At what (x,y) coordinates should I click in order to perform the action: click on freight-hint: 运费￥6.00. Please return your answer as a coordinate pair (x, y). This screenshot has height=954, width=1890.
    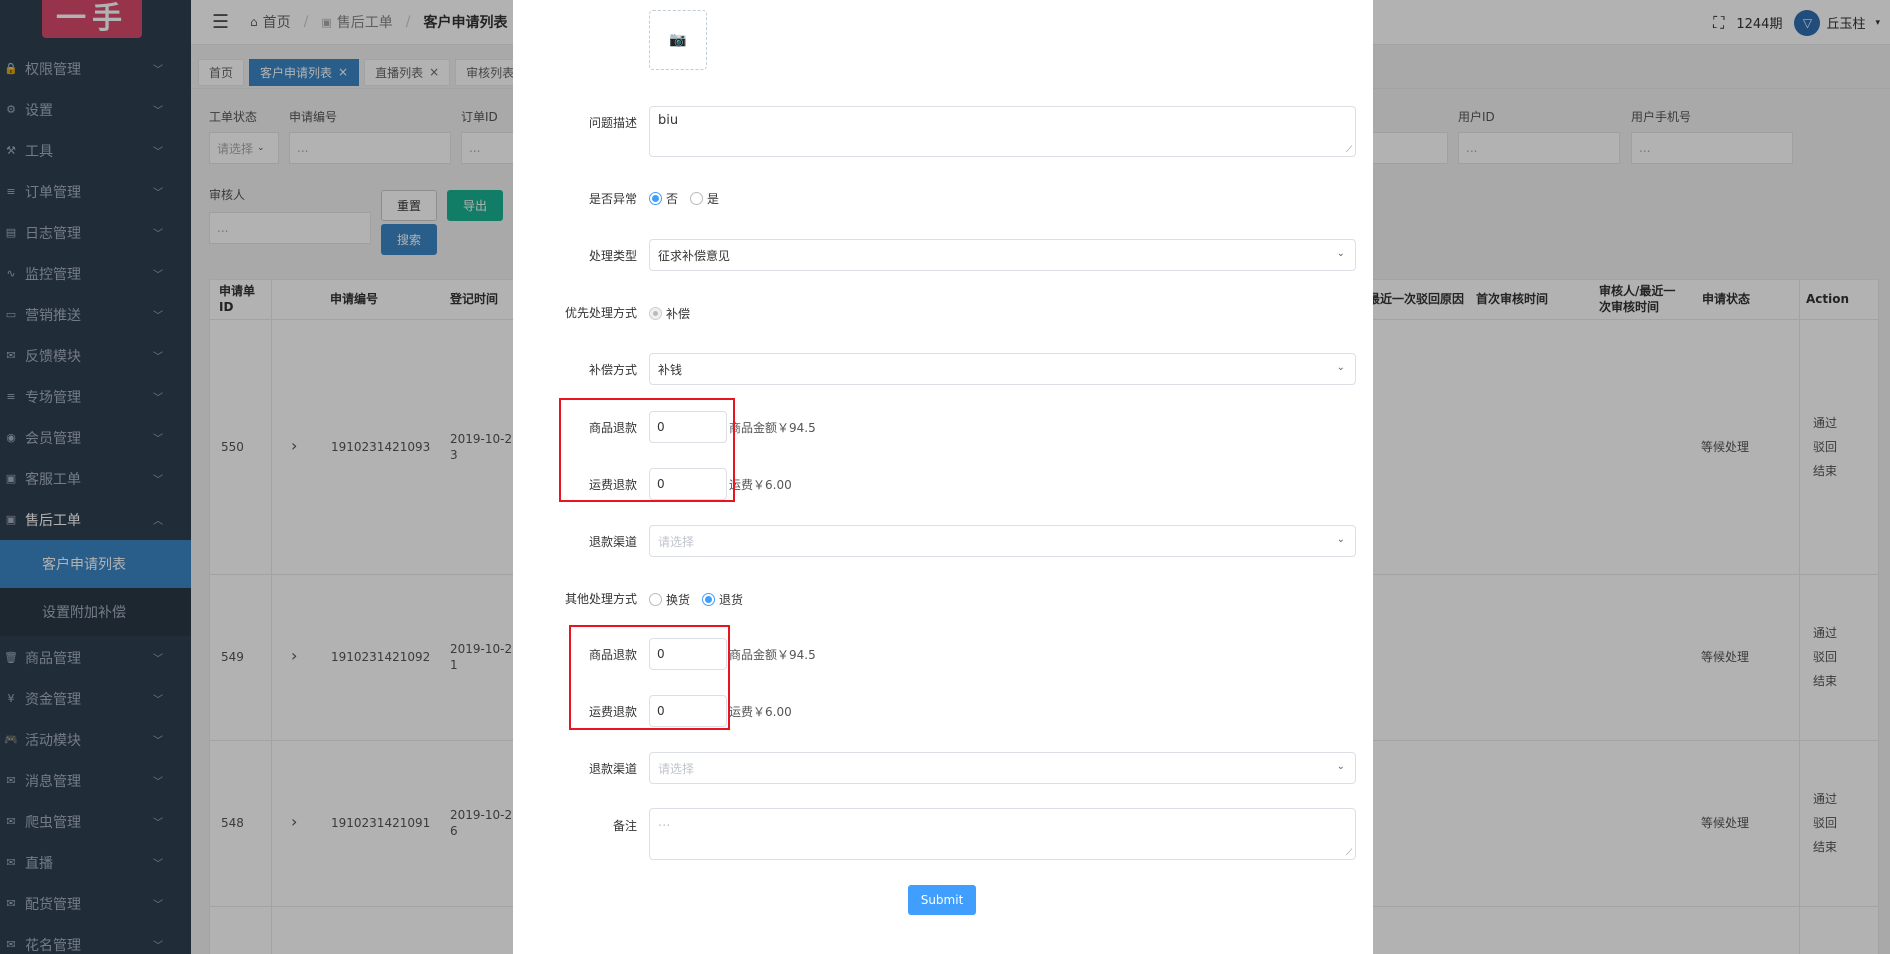
    Looking at the image, I should click on (760, 485).